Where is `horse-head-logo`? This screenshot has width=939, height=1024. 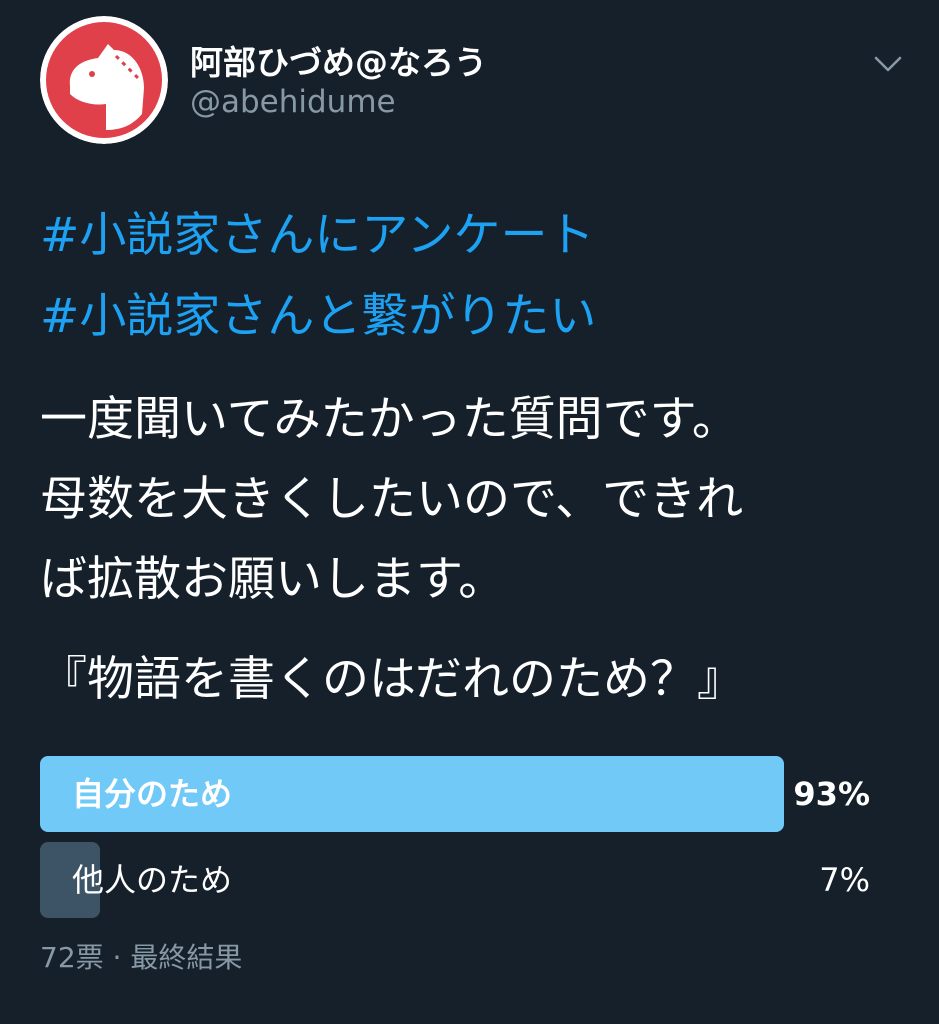 horse-head-logo is located at coordinates (104, 80).